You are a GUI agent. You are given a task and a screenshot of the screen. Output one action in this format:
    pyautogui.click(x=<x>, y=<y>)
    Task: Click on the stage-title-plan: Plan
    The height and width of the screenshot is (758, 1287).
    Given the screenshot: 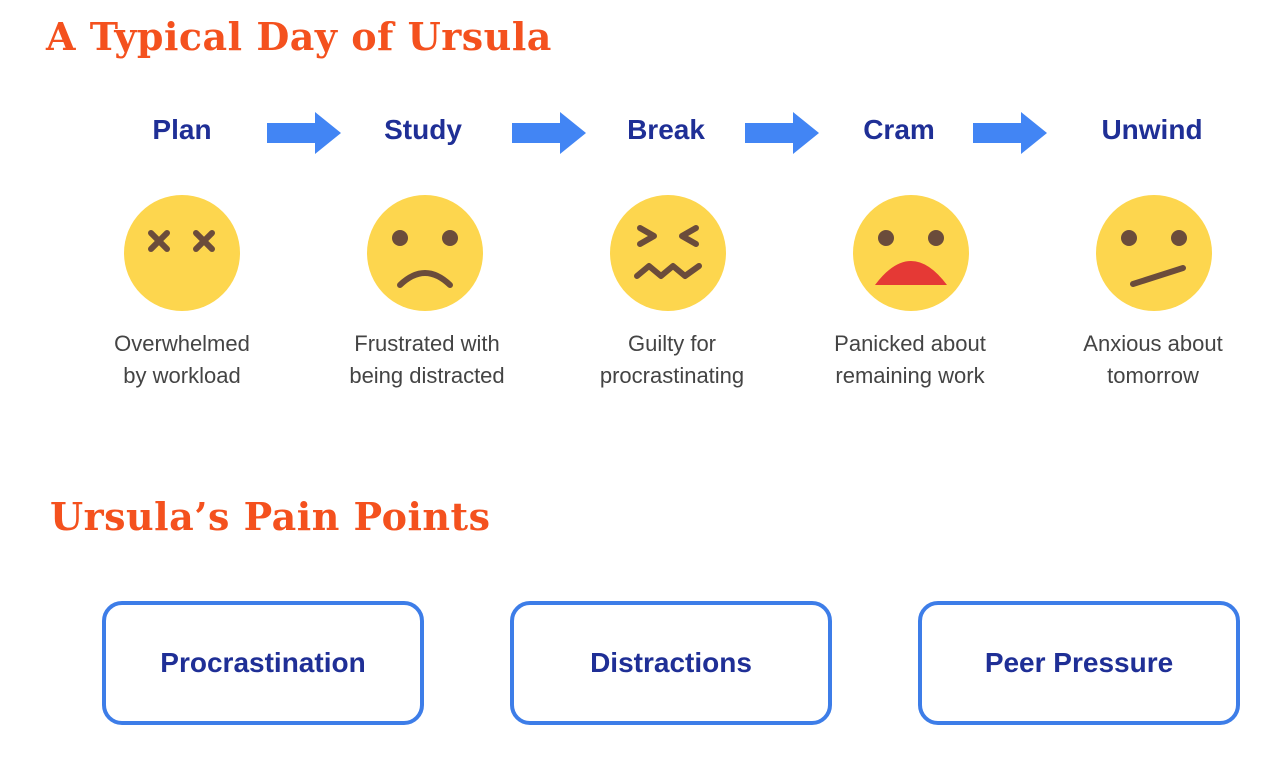 What is the action you would take?
    pyautogui.click(x=182, y=129)
    